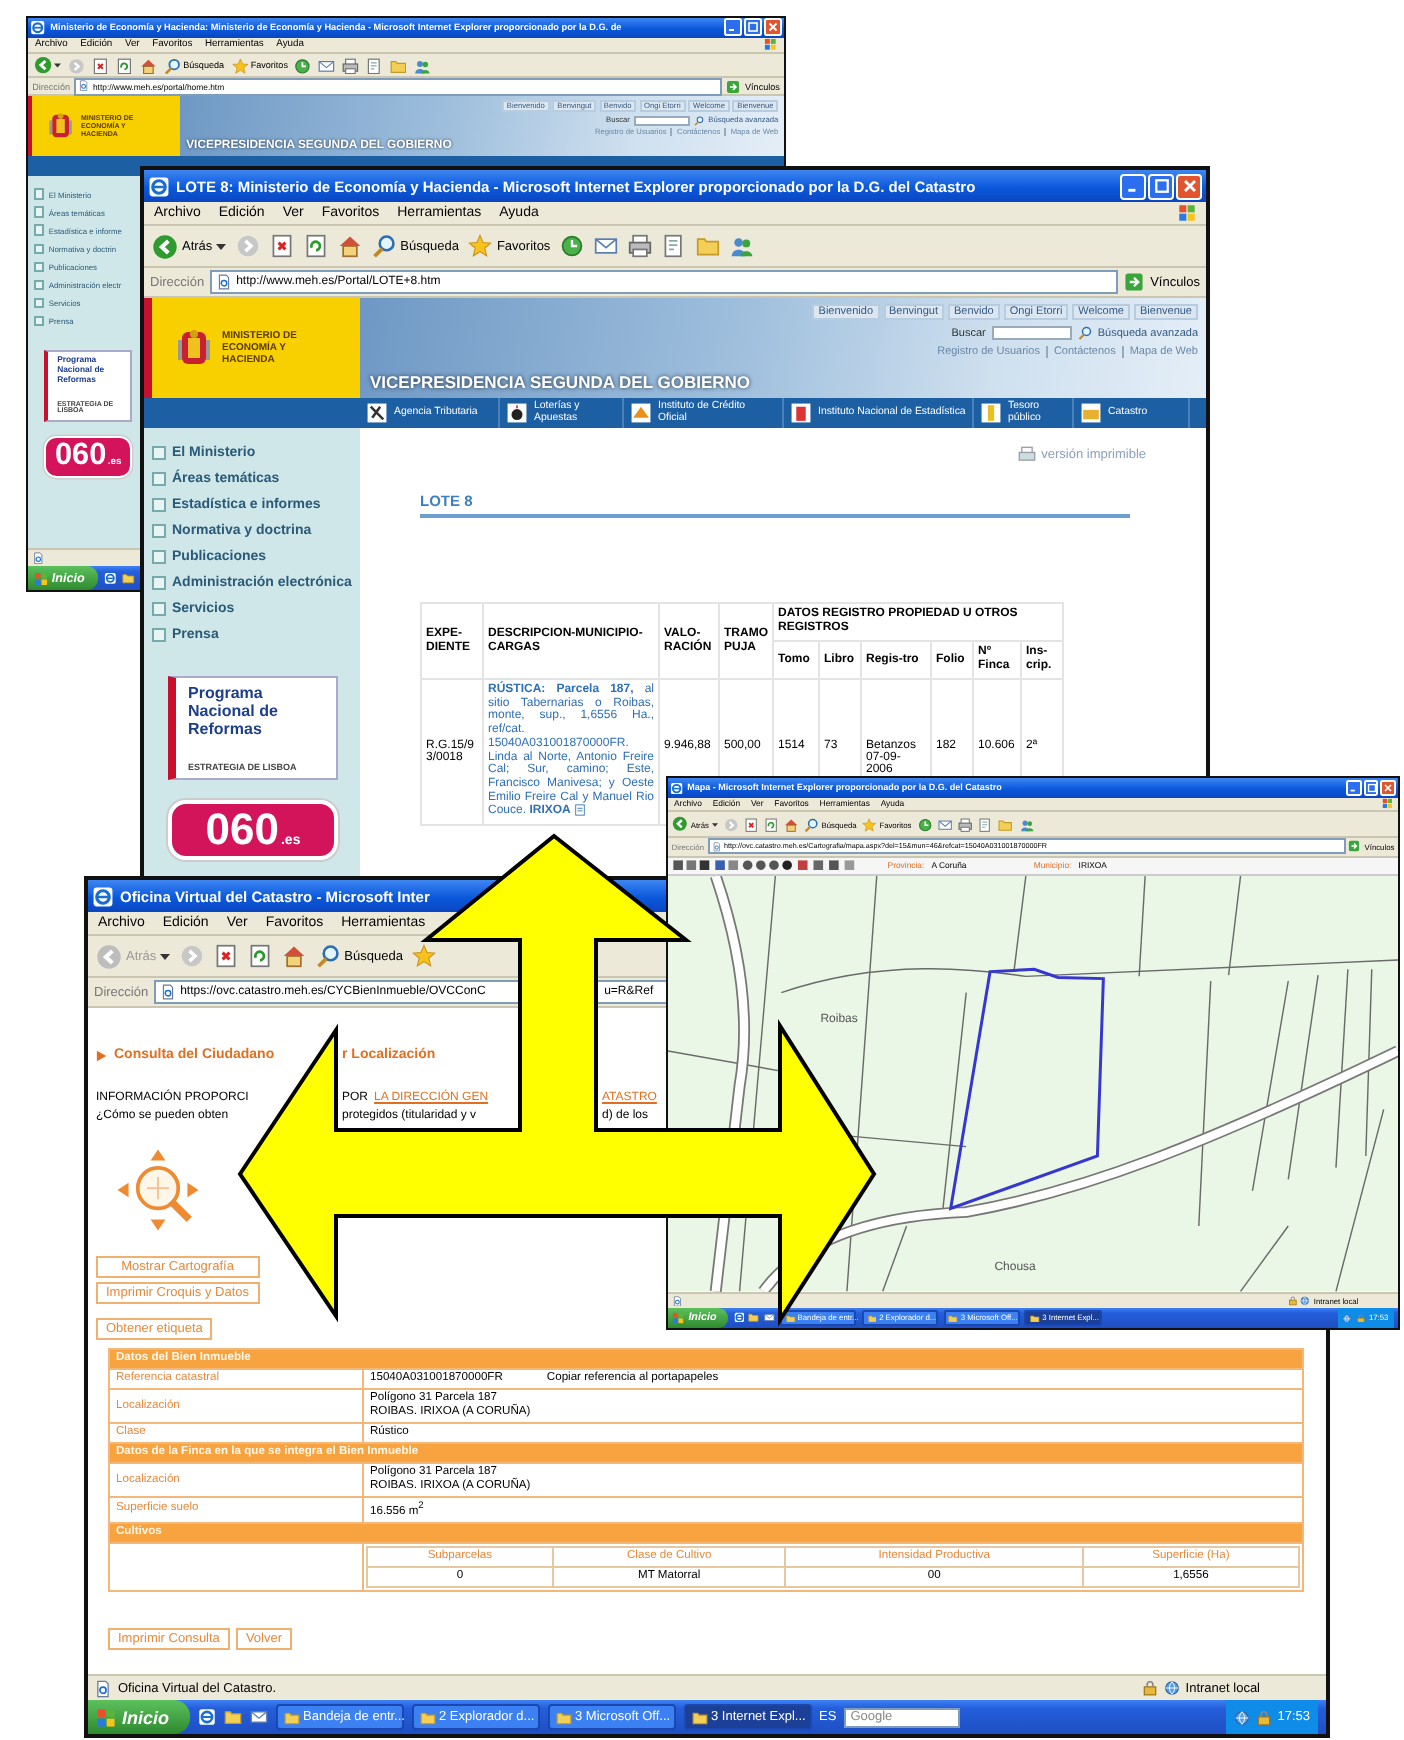 Image resolution: width=1404 pixels, height=1740 pixels. I want to click on maximize-icon, so click(1371, 787).